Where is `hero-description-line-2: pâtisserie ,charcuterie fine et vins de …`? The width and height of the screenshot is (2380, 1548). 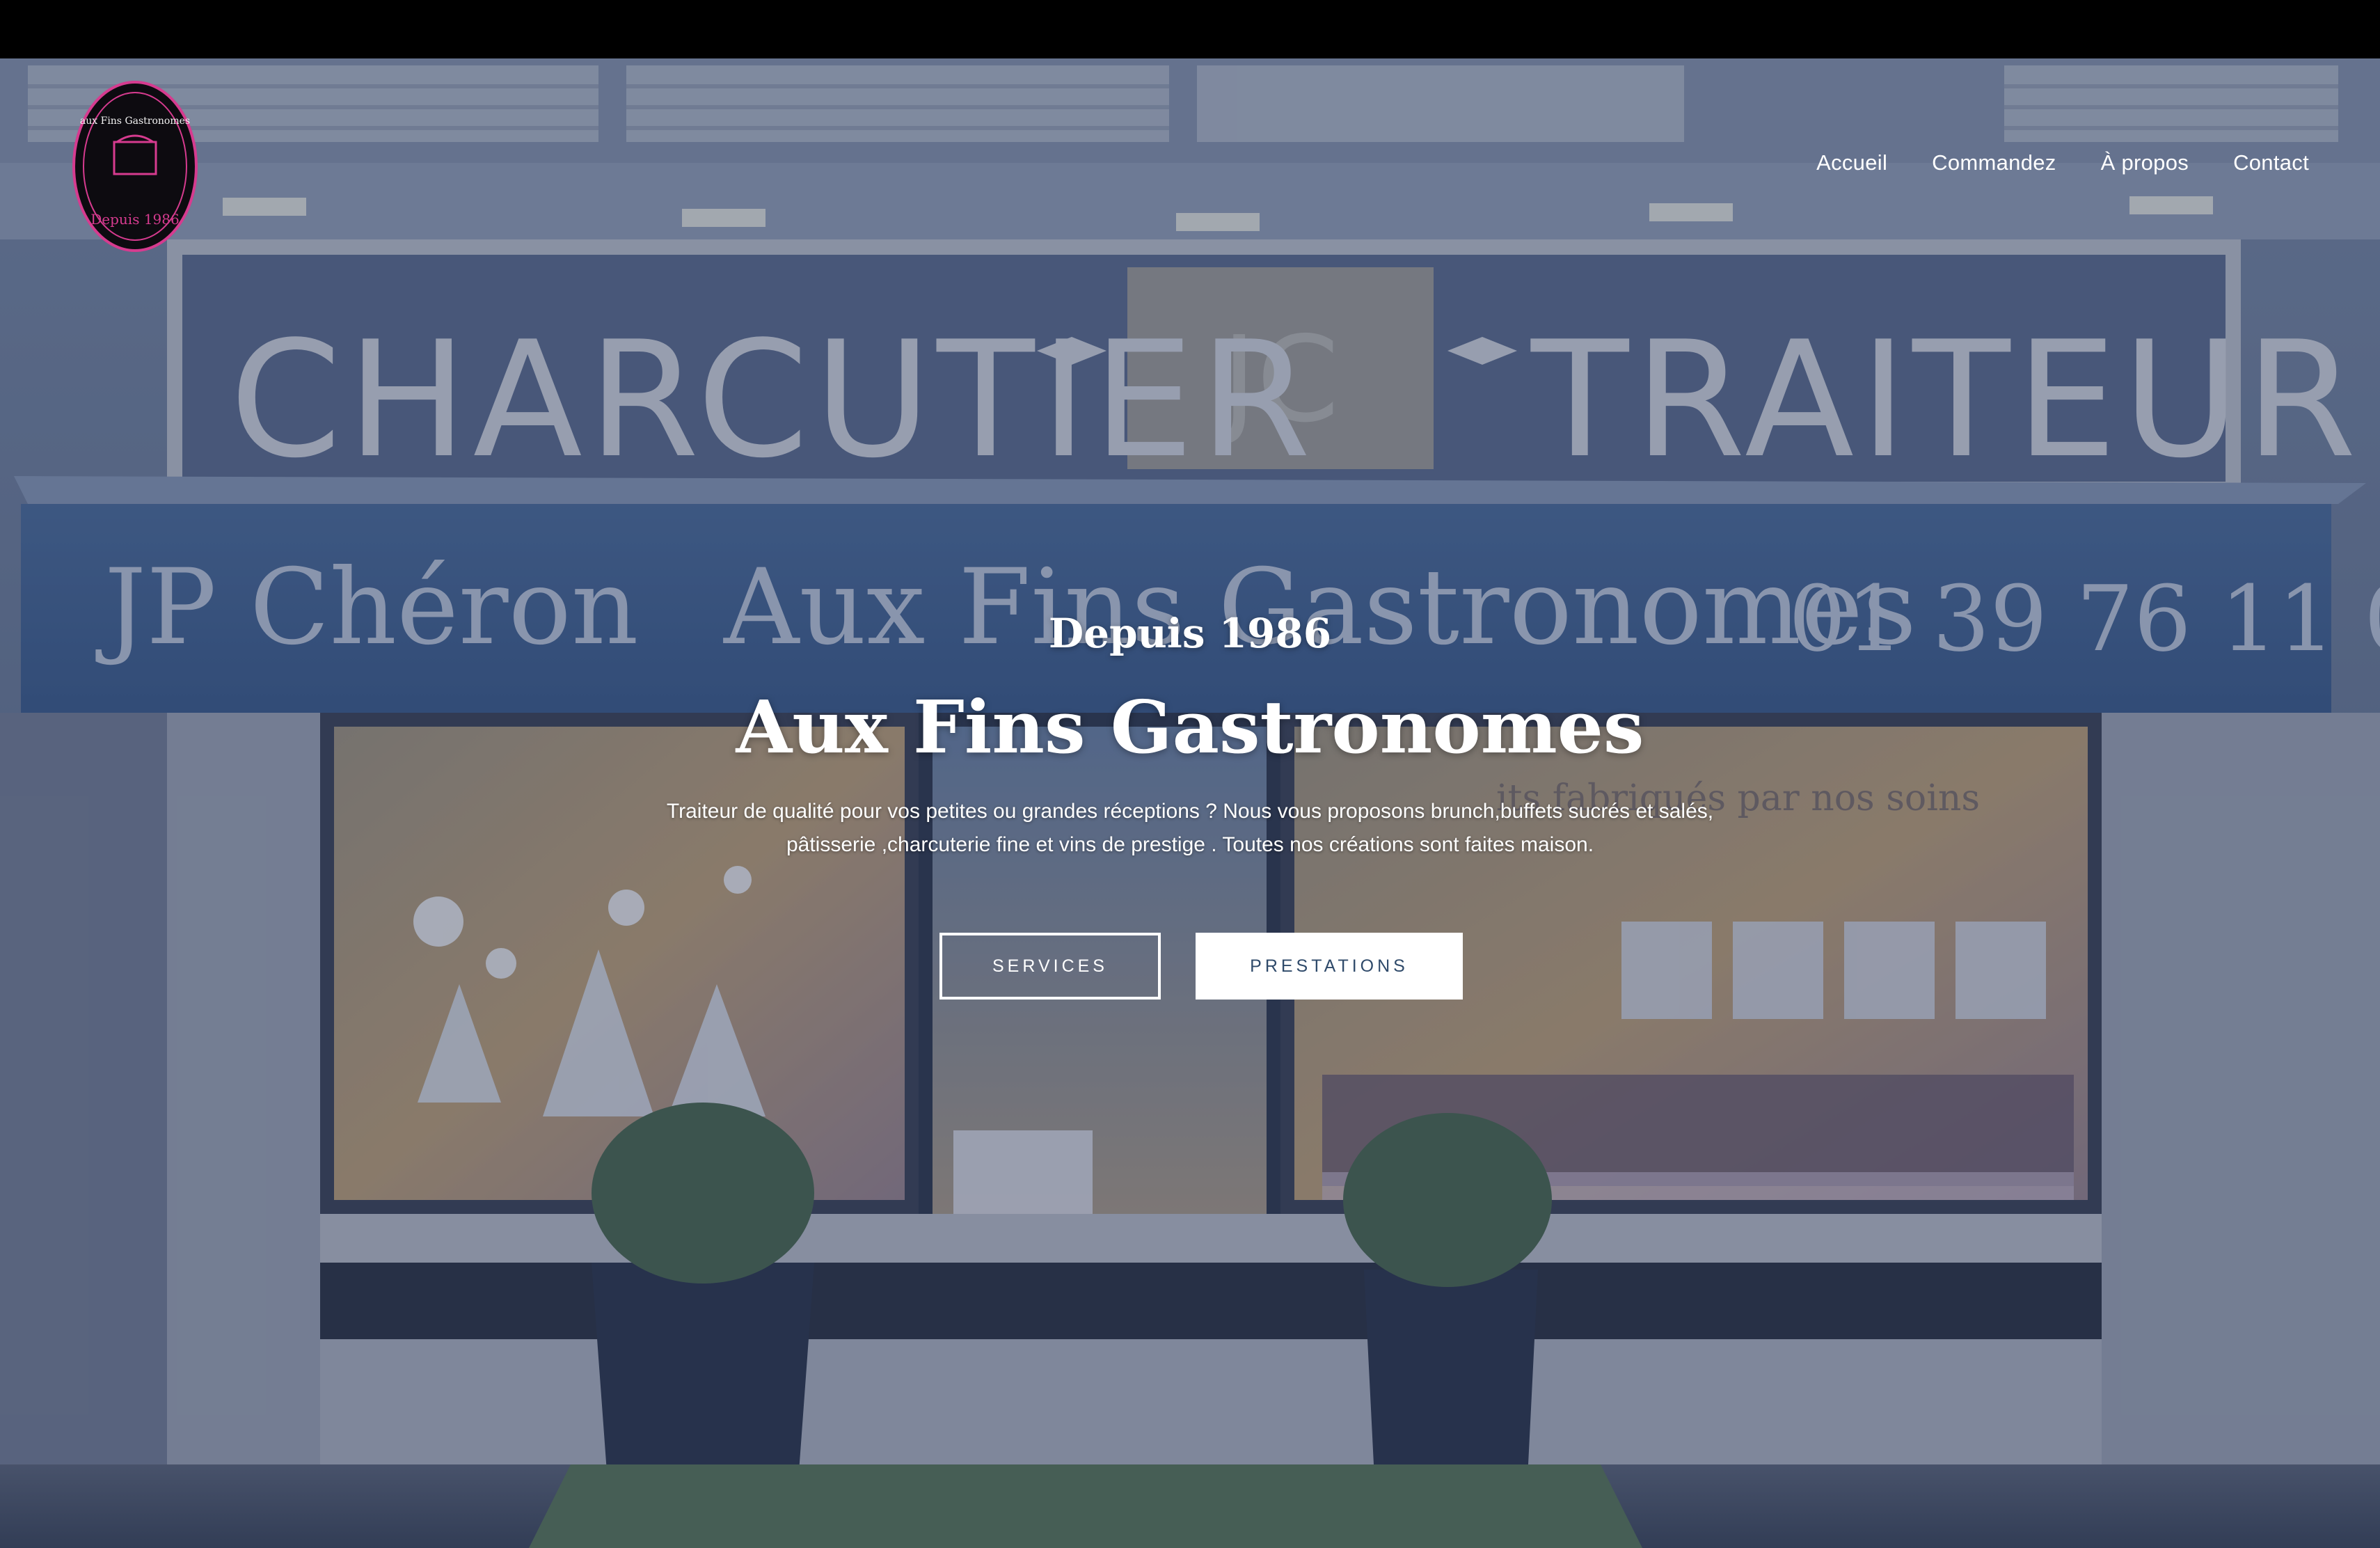
hero-description-line-2: pâtisserie ,charcuterie fine et vins de … is located at coordinates (1190, 844).